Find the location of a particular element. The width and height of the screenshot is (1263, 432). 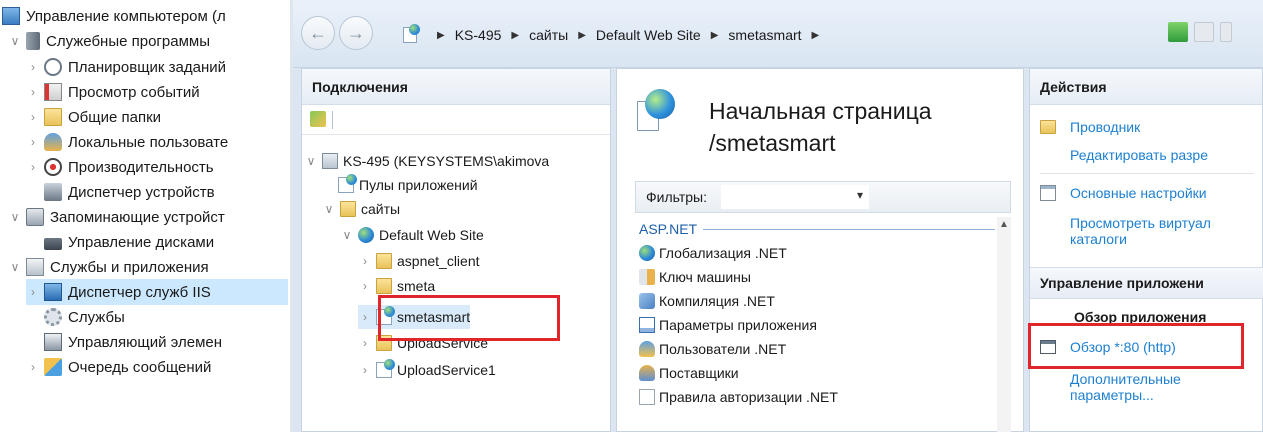

highlight-box is located at coordinates (469, 318).